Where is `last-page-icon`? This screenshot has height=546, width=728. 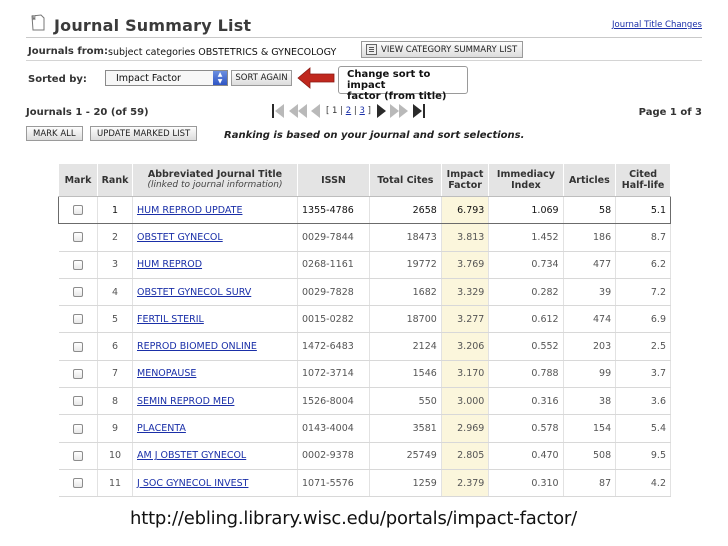
last-page-icon is located at coordinates (418, 111).